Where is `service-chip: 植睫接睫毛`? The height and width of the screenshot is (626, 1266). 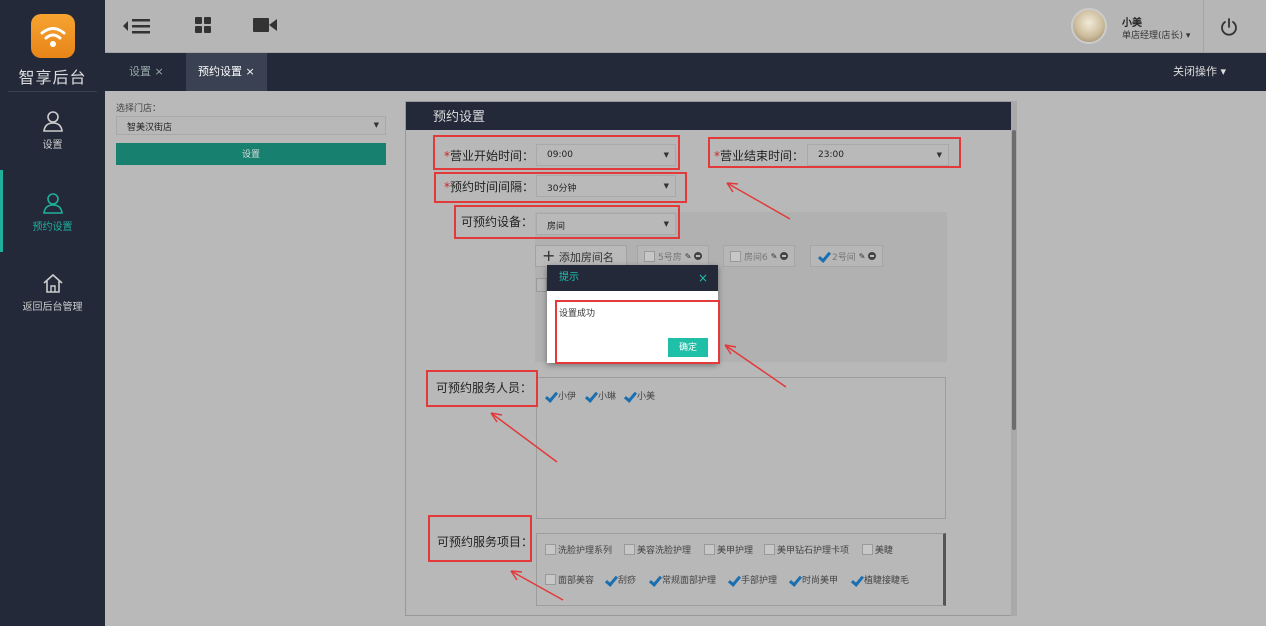
service-chip: 植睫接睫毛 is located at coordinates (879, 579).